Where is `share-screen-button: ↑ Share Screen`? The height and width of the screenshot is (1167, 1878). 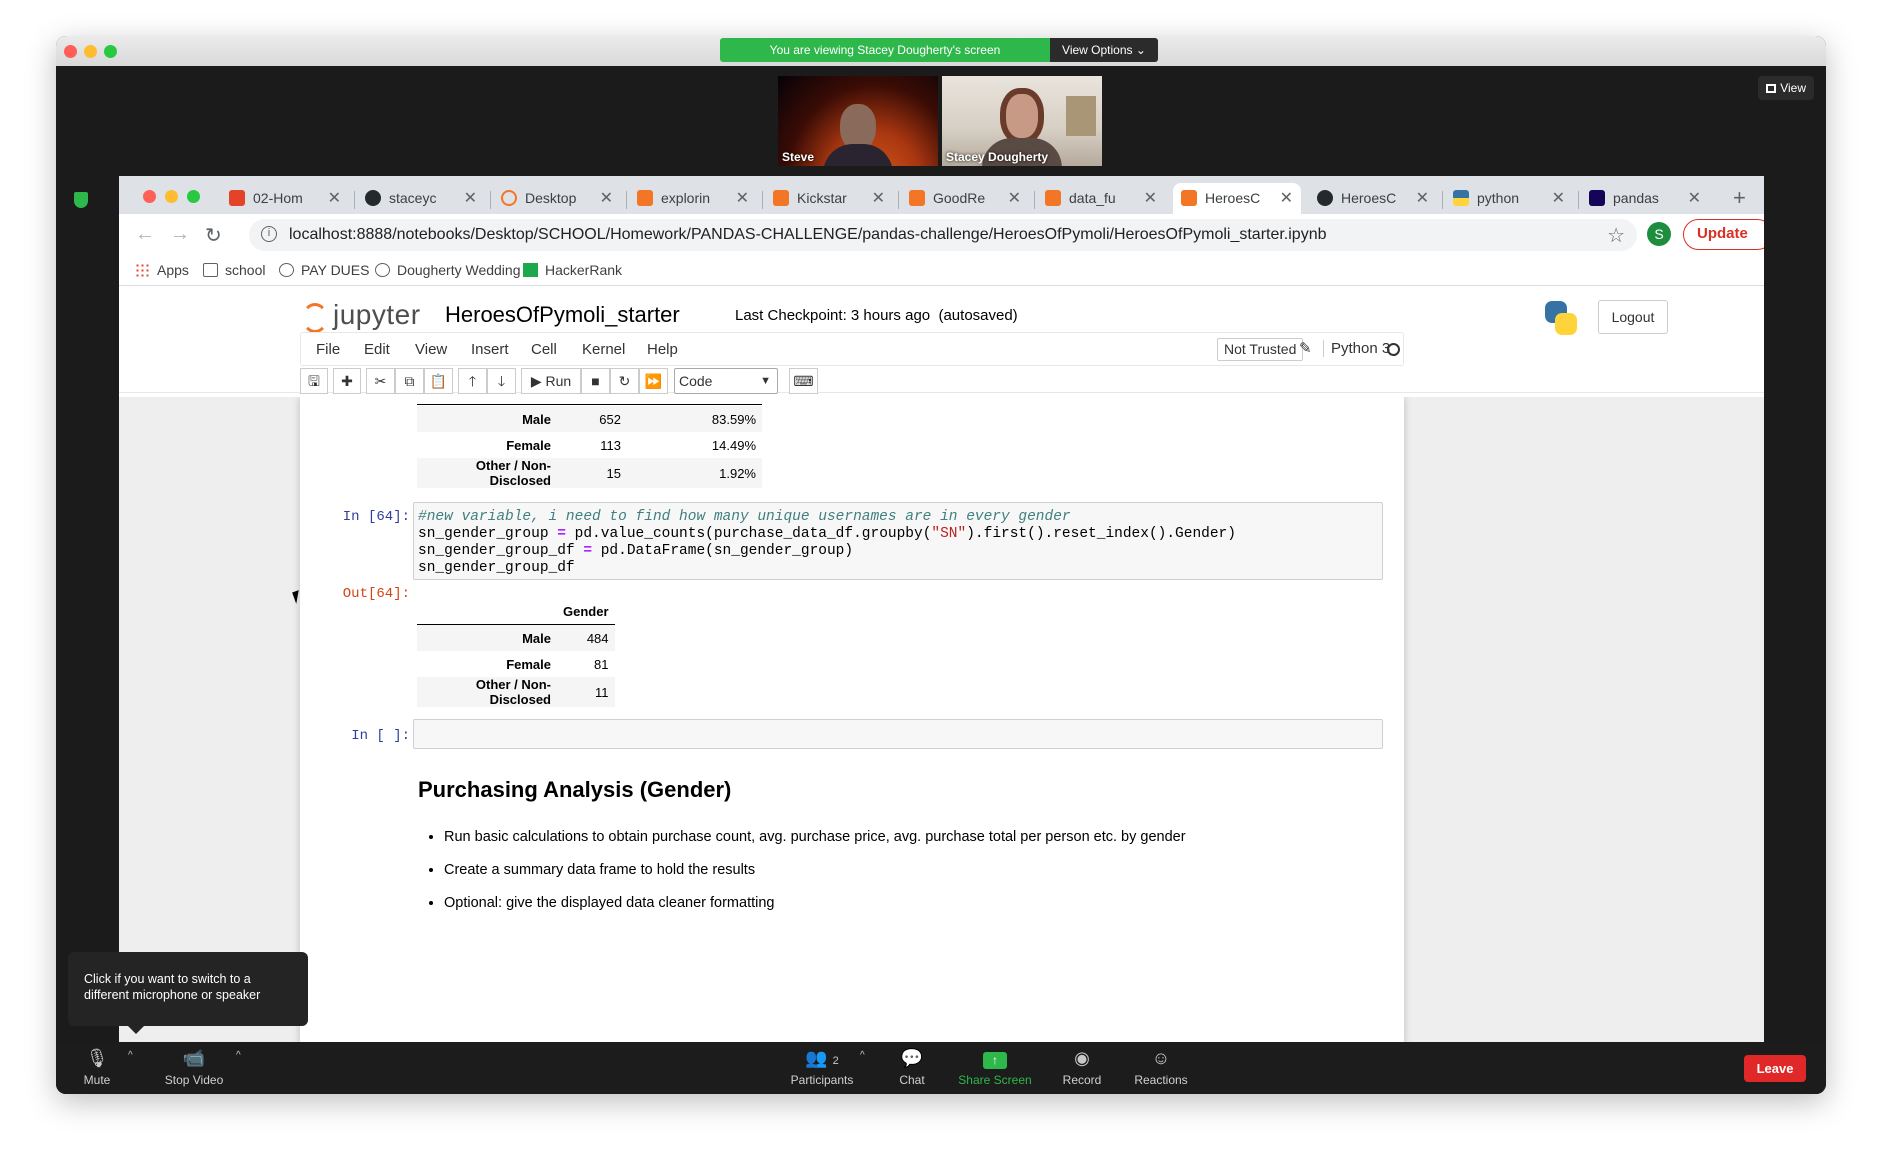
share-screen-button: ↑ Share Screen is located at coordinates (995, 1067).